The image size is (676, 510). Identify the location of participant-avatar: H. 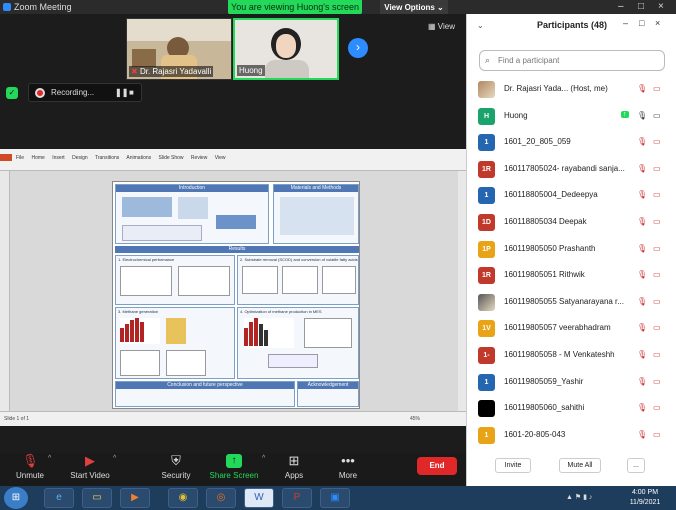
(486, 116).